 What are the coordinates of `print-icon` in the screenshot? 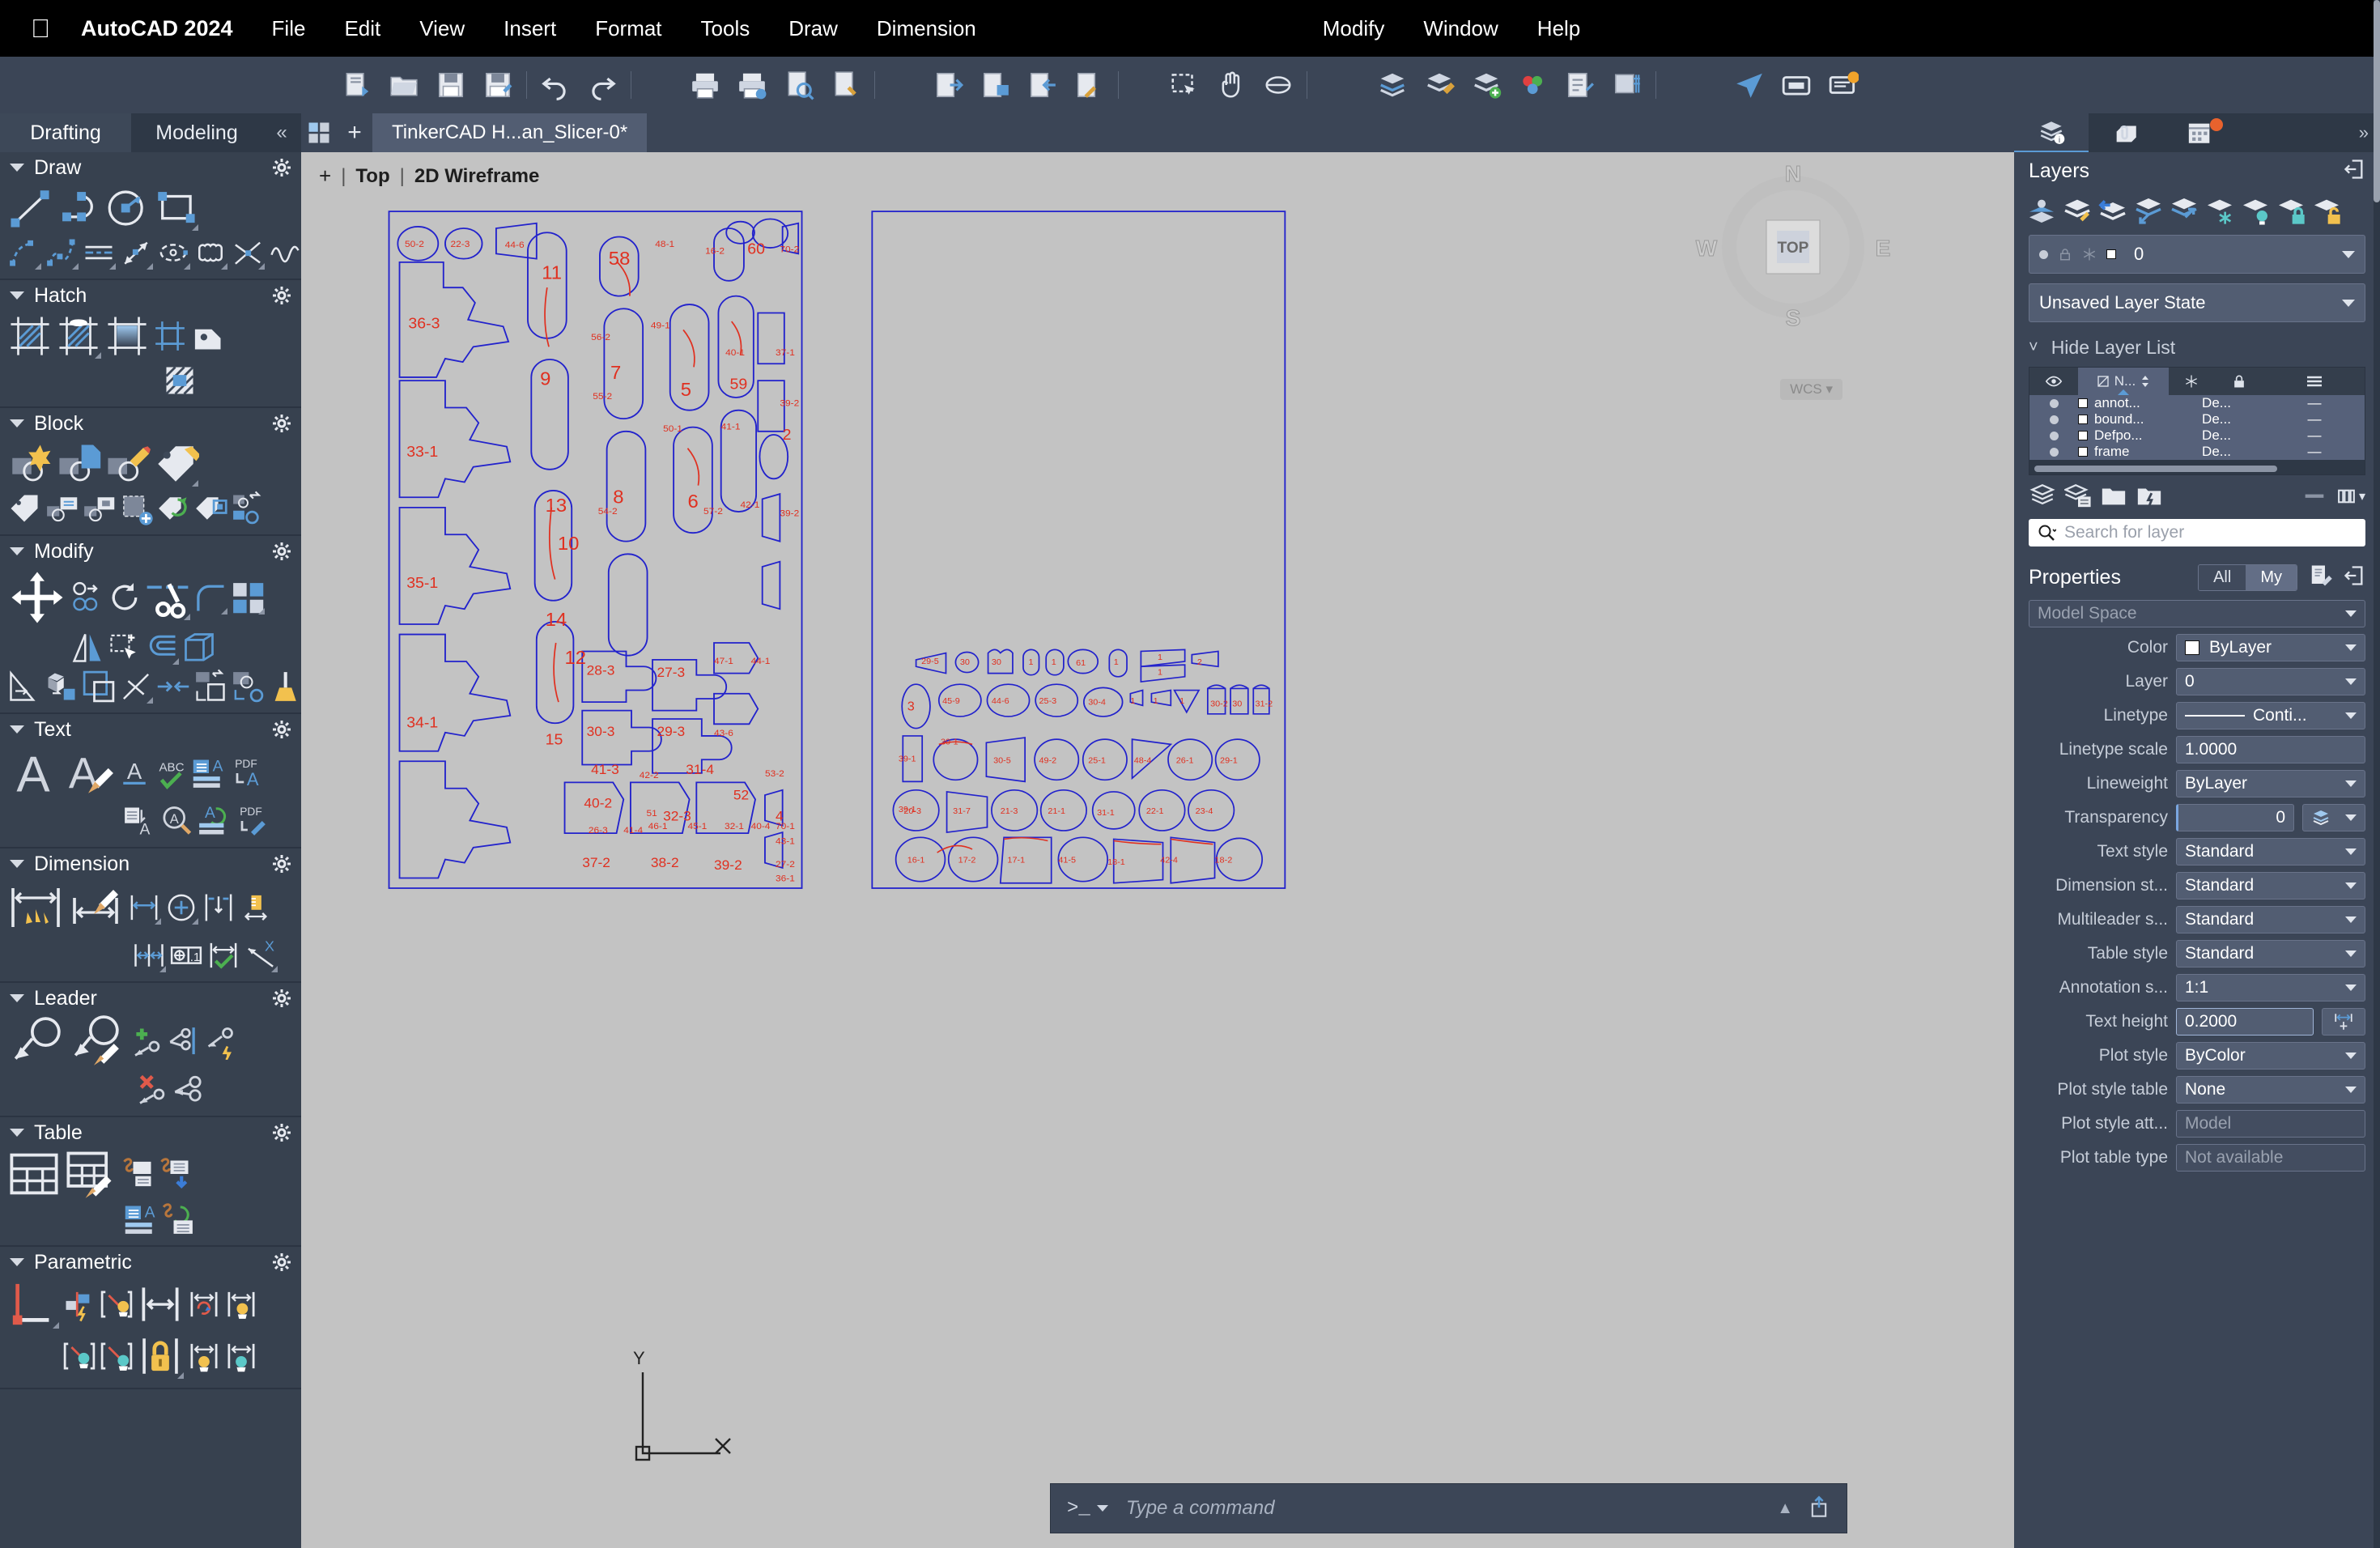 It's located at (705, 85).